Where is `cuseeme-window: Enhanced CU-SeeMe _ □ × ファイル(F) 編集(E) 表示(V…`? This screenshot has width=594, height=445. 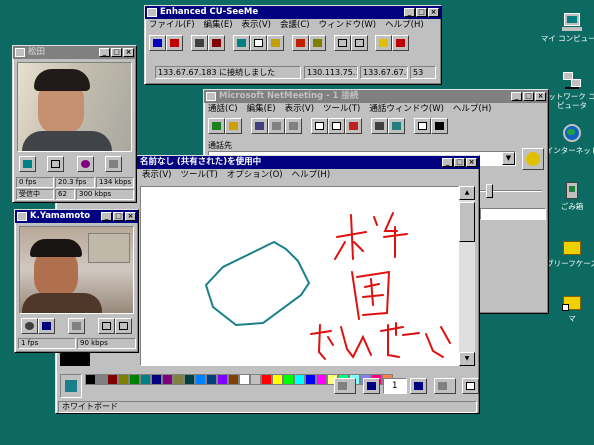
cuseeme-window: Enhanced CU-SeeMe _ □ × ファイル(F) 編集(E) 表示(V… is located at coordinates (293, 45).